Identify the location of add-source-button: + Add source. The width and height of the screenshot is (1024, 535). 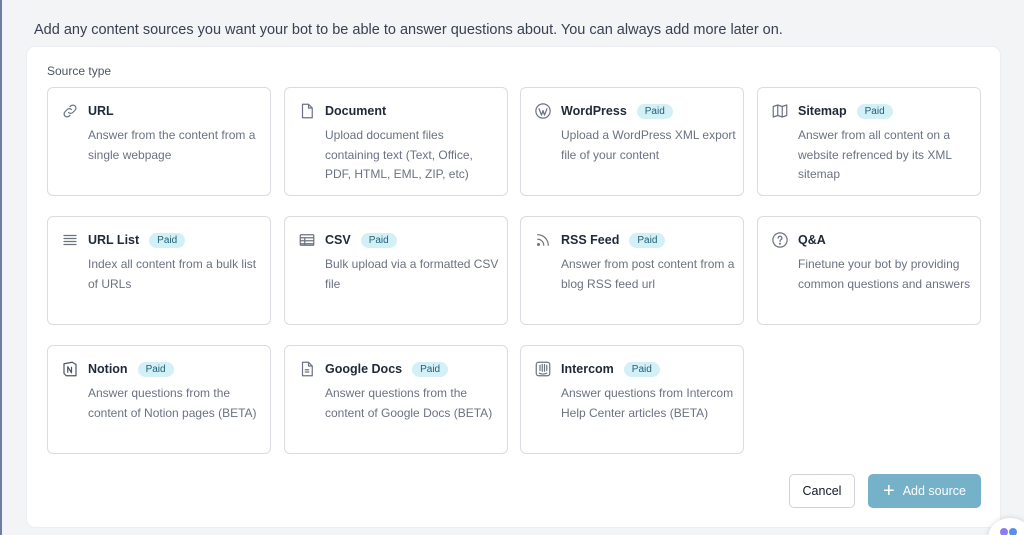
(924, 491).